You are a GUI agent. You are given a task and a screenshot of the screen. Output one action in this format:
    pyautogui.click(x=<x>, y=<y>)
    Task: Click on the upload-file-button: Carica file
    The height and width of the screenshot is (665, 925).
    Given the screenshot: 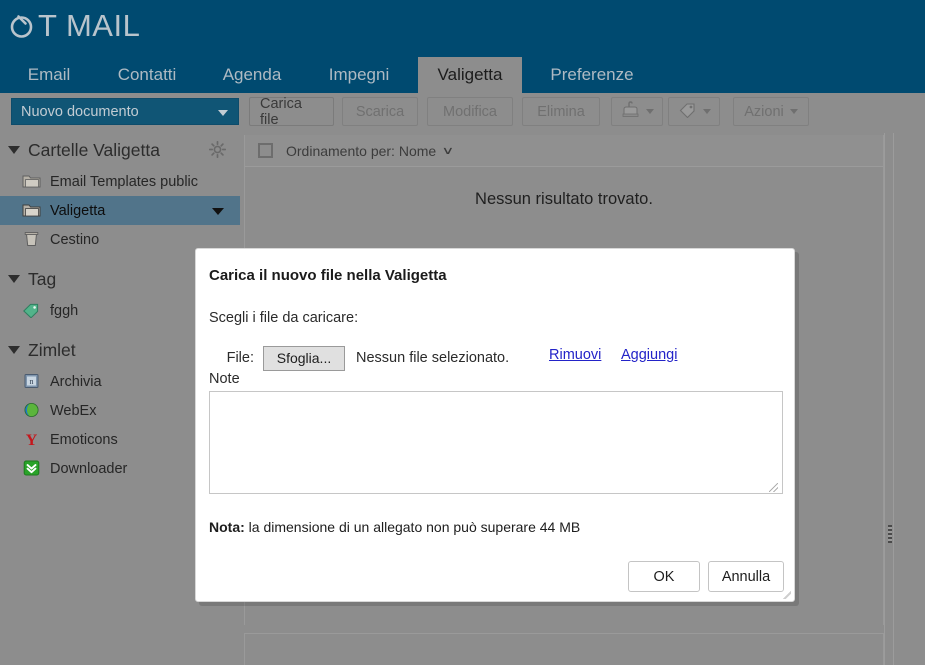 What is the action you would take?
    pyautogui.click(x=291, y=111)
    